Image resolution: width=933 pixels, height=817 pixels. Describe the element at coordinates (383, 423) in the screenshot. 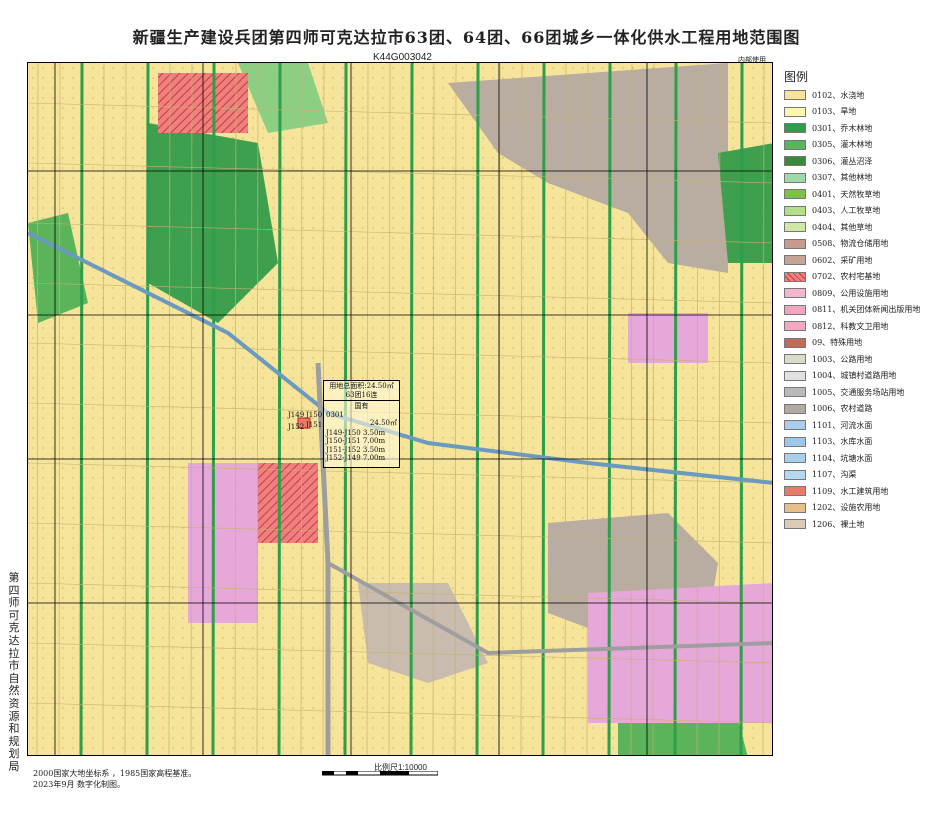

I see `info-area: 24.50㎡` at that location.